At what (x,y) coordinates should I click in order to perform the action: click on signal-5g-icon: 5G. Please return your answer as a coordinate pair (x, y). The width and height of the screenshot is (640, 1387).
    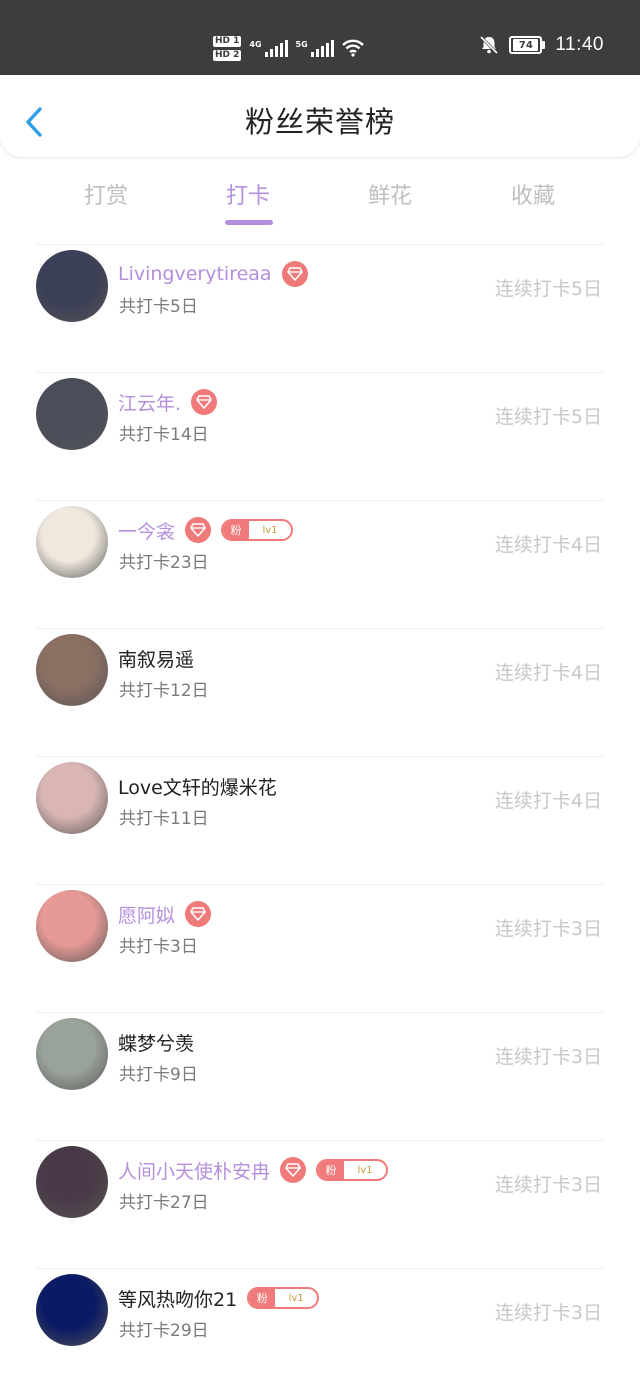
    Looking at the image, I should click on (315, 48).